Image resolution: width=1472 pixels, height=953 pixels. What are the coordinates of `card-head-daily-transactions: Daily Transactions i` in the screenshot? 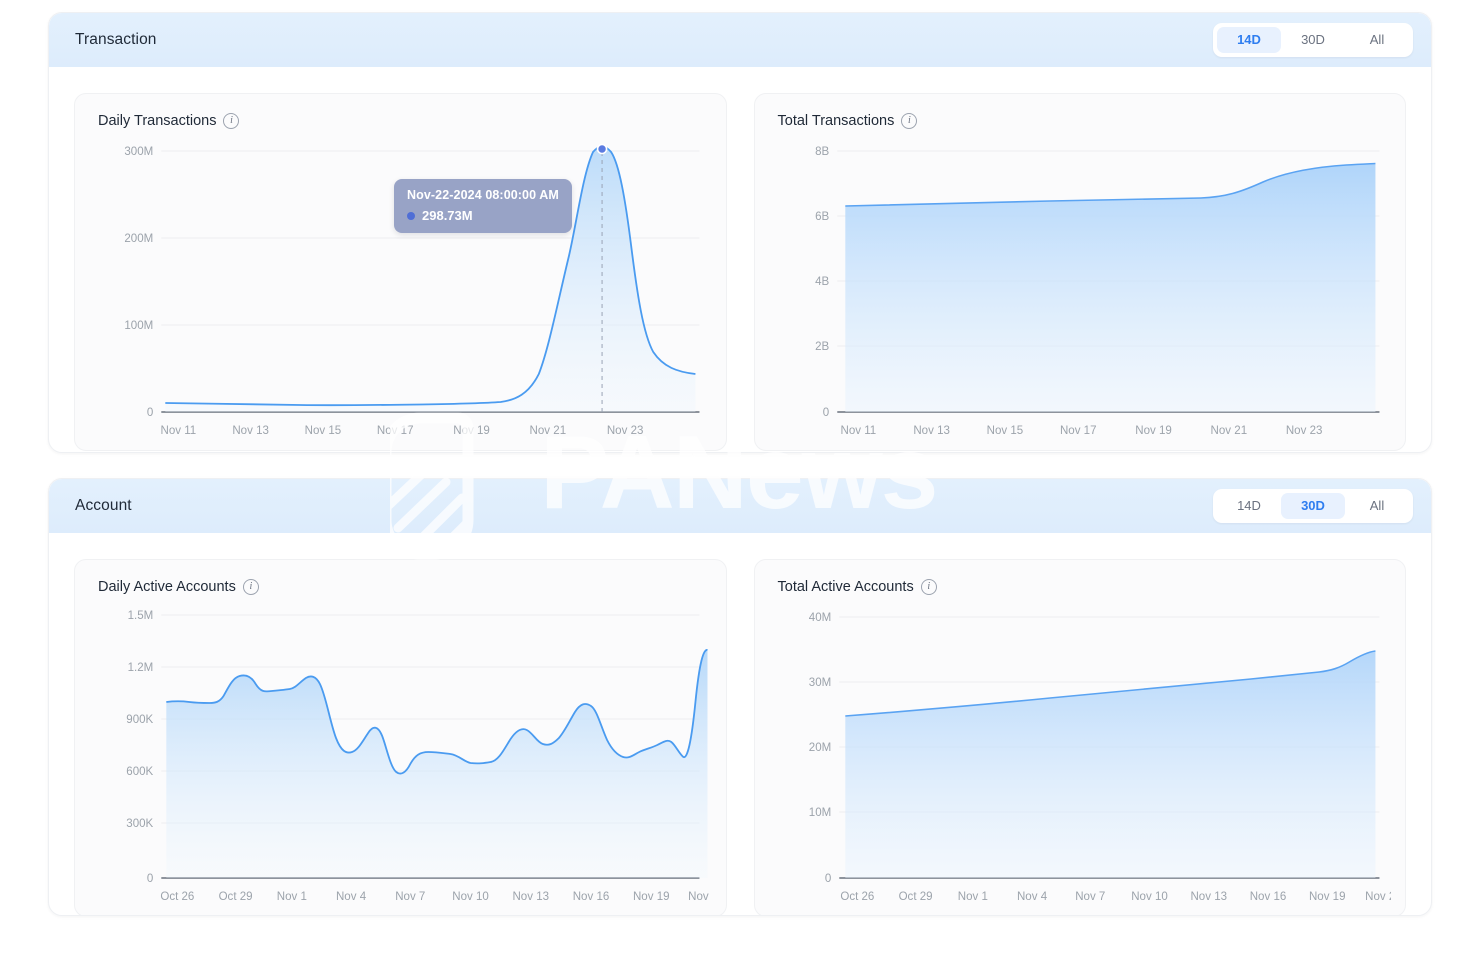 It's located at (400, 121).